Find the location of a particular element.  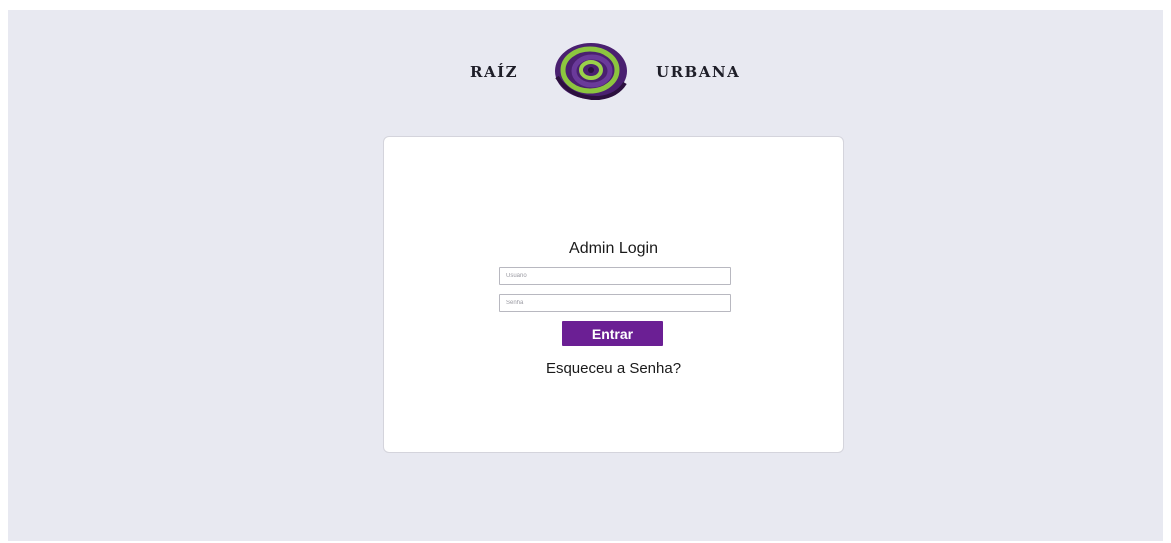

brand-word-right: URBANA is located at coordinates (698, 72).